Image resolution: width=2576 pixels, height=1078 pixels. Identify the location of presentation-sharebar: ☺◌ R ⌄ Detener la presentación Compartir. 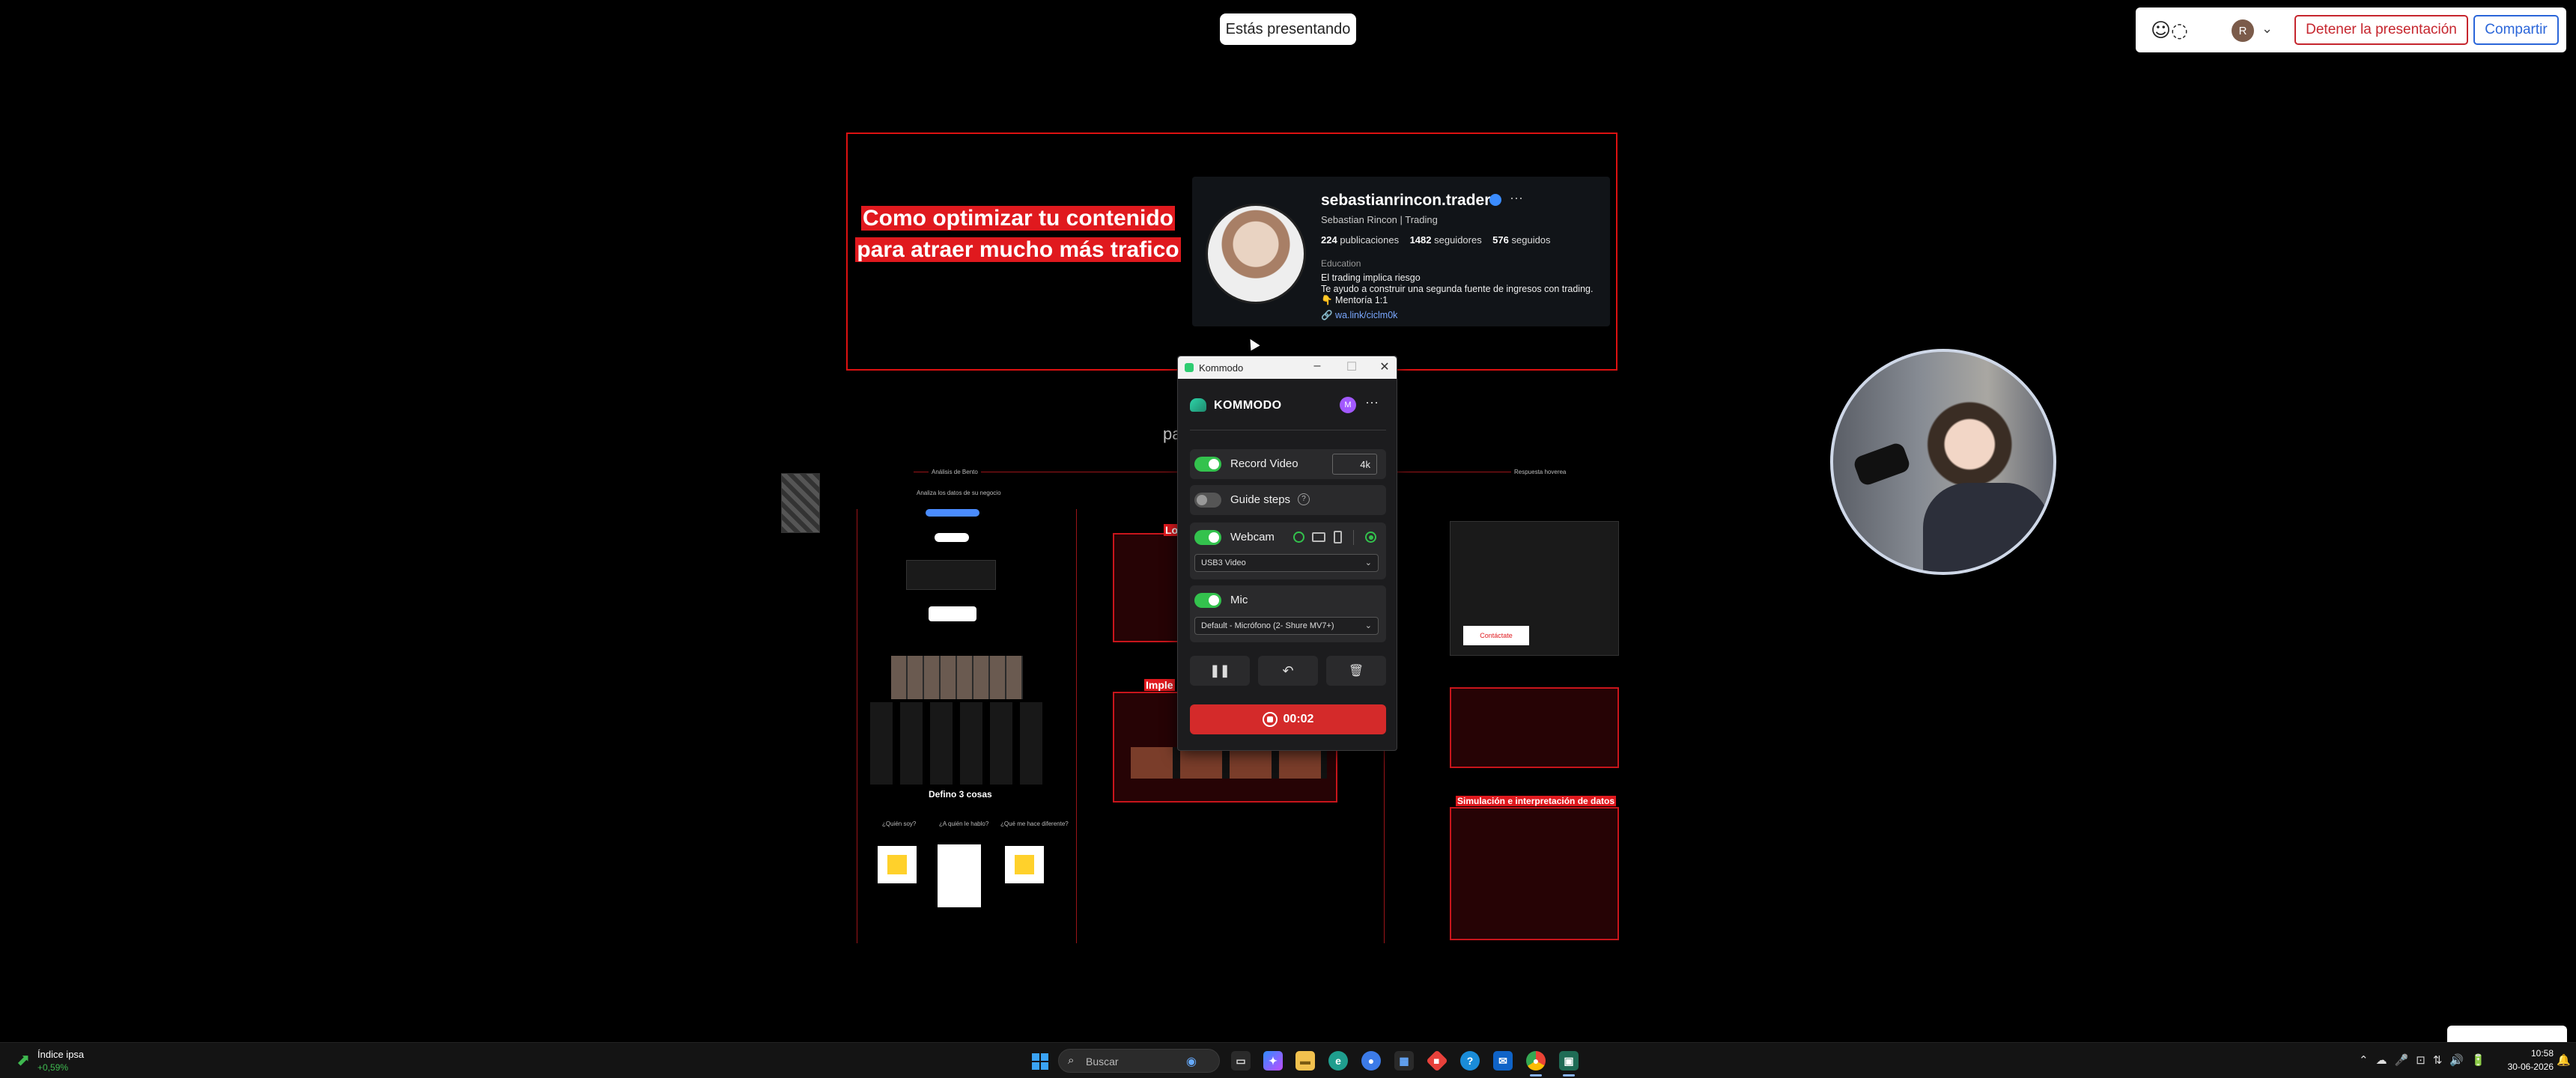
(2351, 29).